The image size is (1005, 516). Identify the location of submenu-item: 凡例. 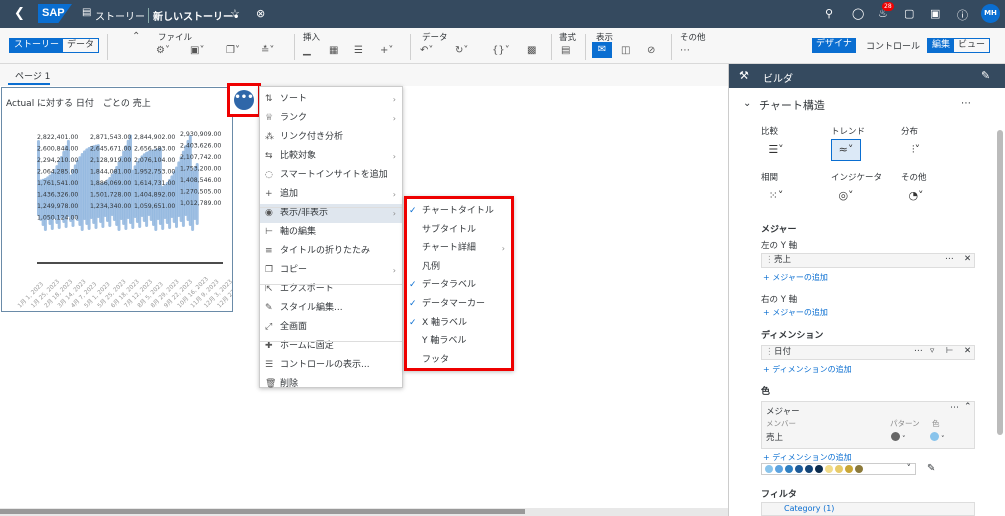
(459, 267).